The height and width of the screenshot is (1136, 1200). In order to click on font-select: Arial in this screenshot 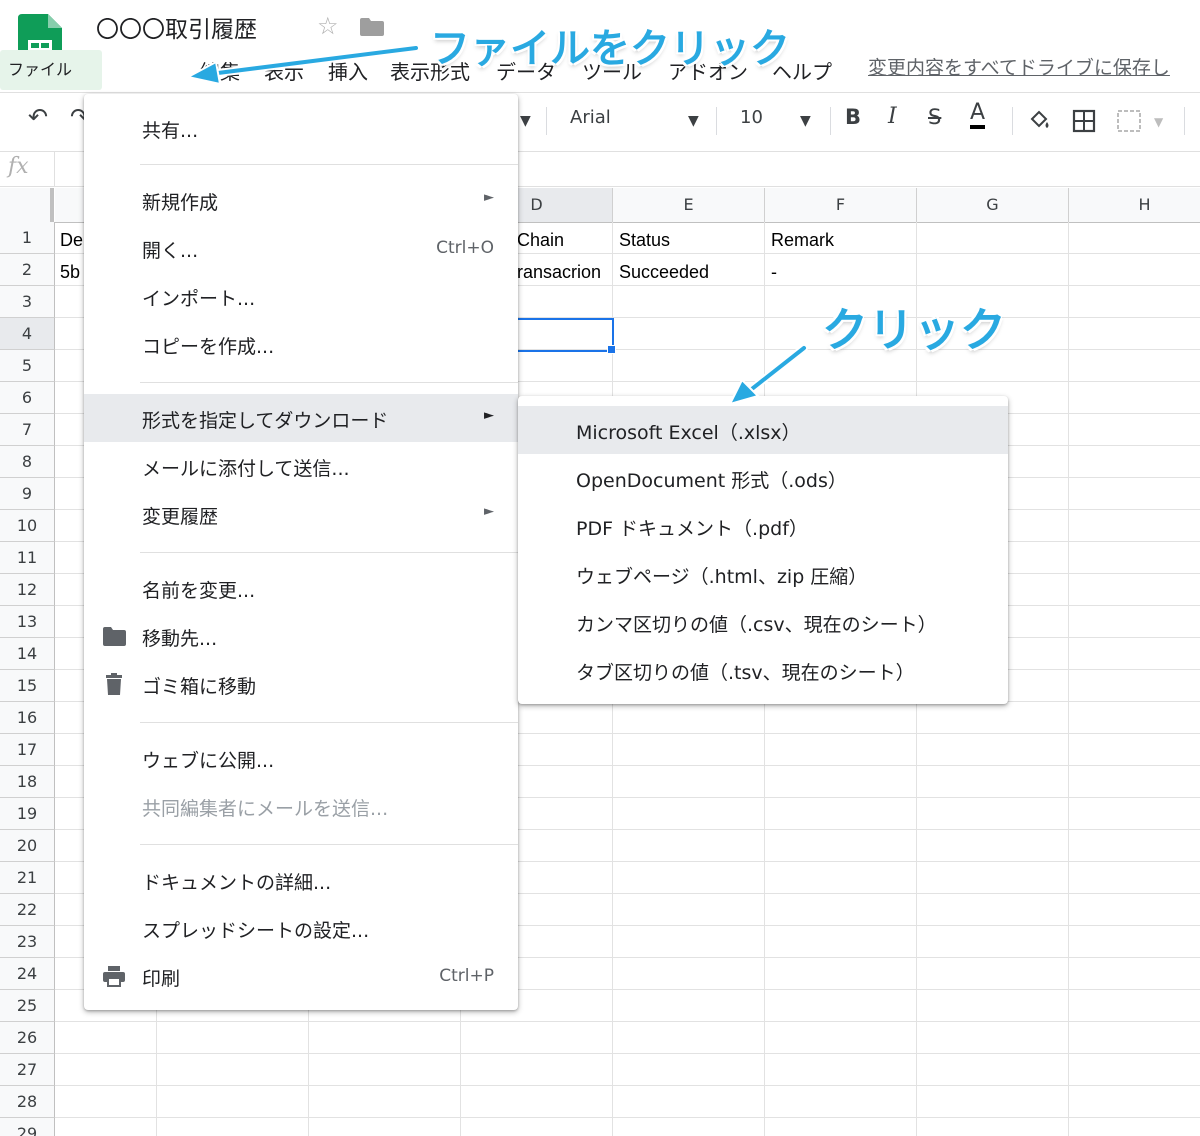, I will do `click(590, 117)`.